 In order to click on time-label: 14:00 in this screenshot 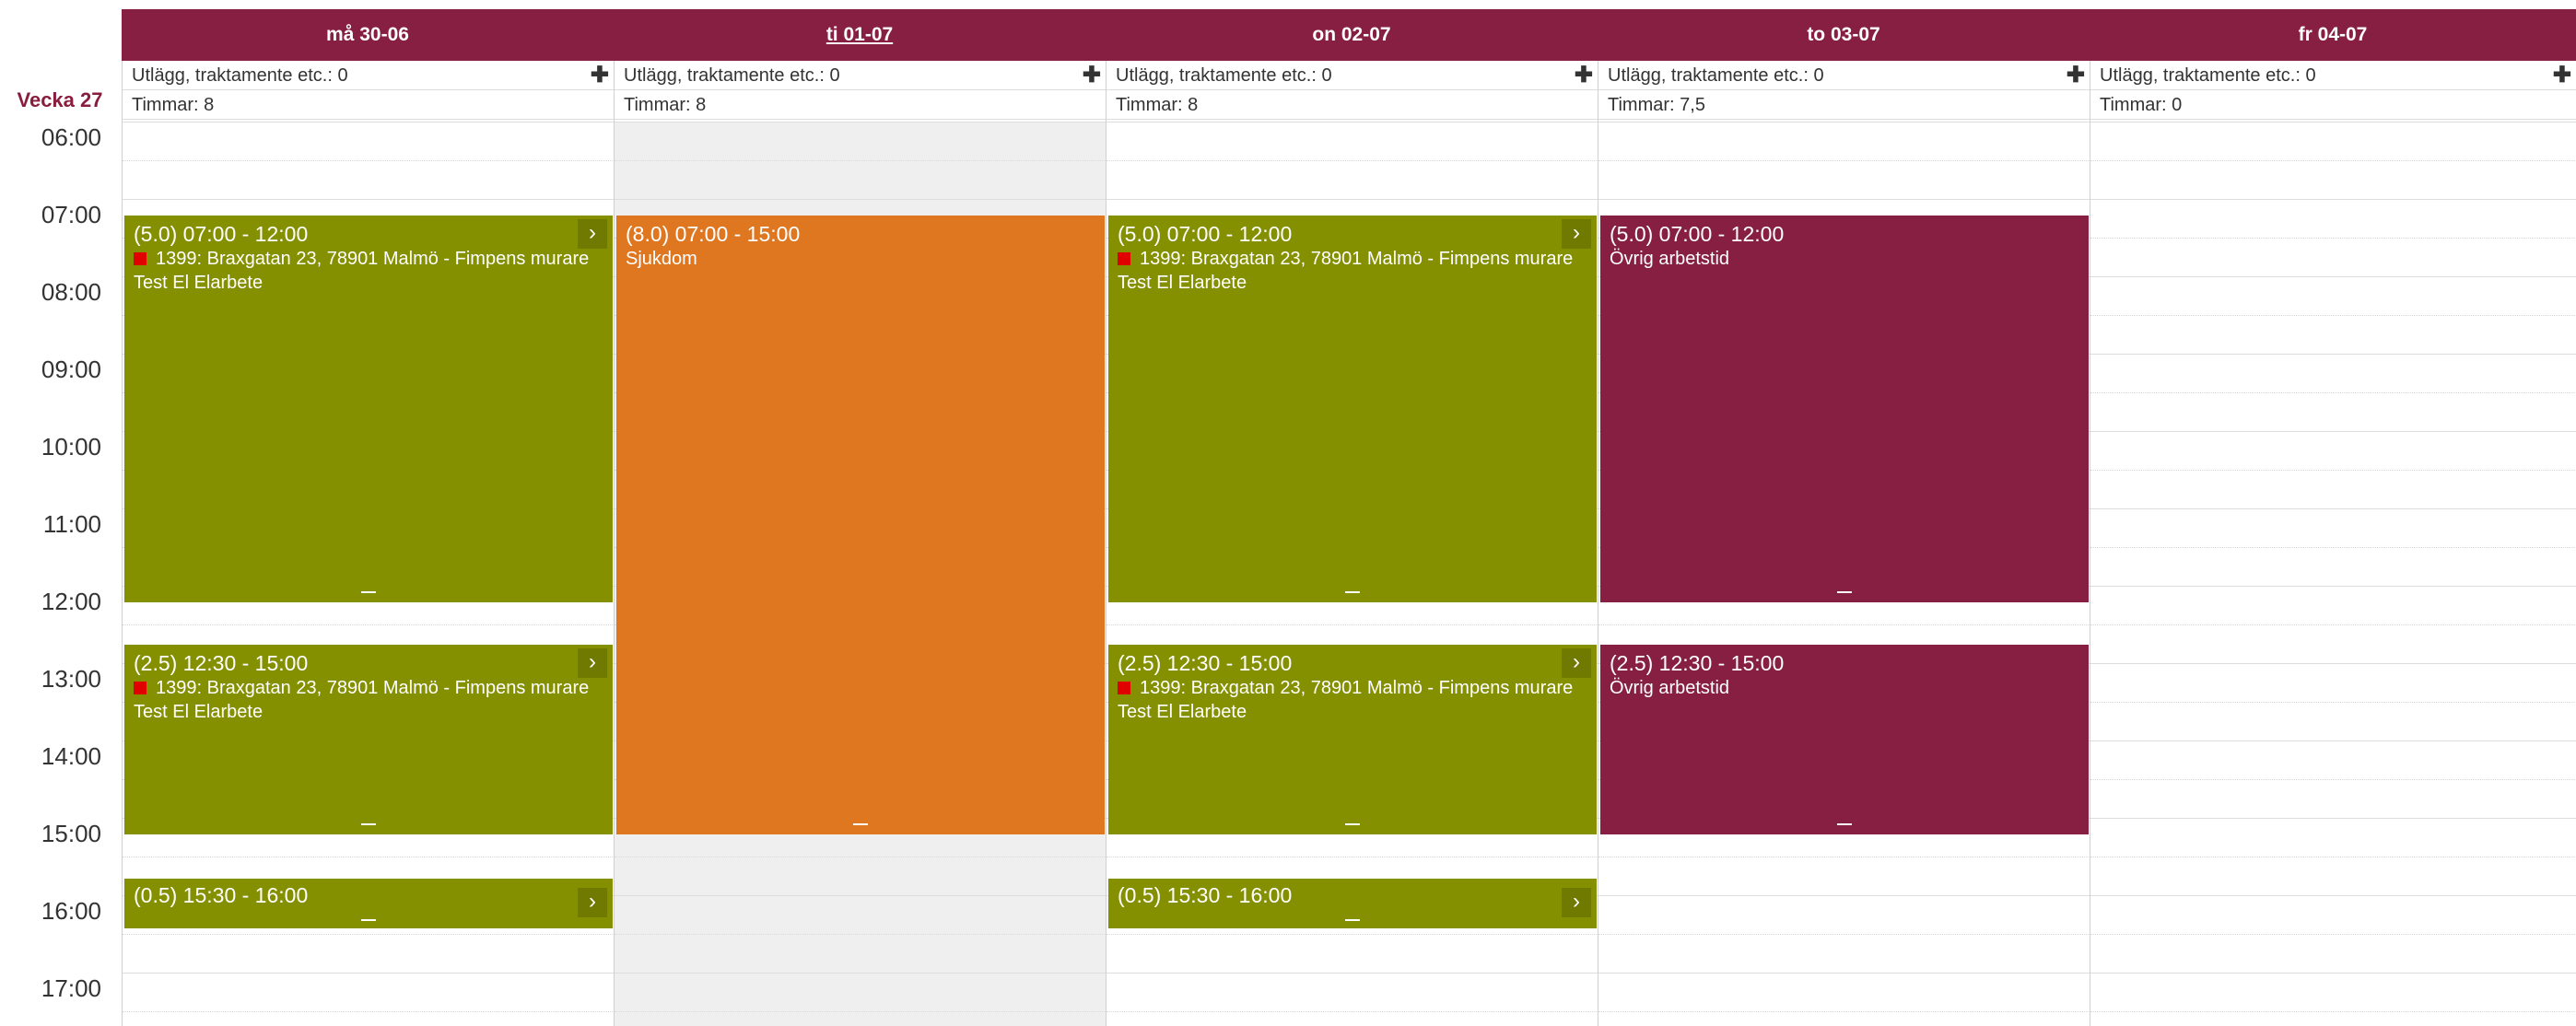, I will do `click(71, 756)`.